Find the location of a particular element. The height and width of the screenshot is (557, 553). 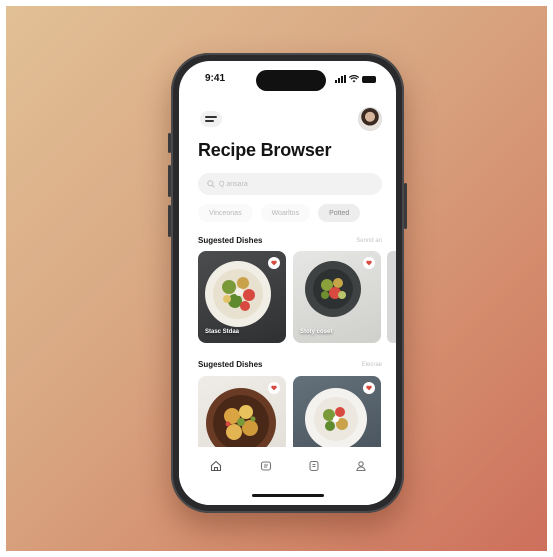

recipes-icon is located at coordinates (266, 466).